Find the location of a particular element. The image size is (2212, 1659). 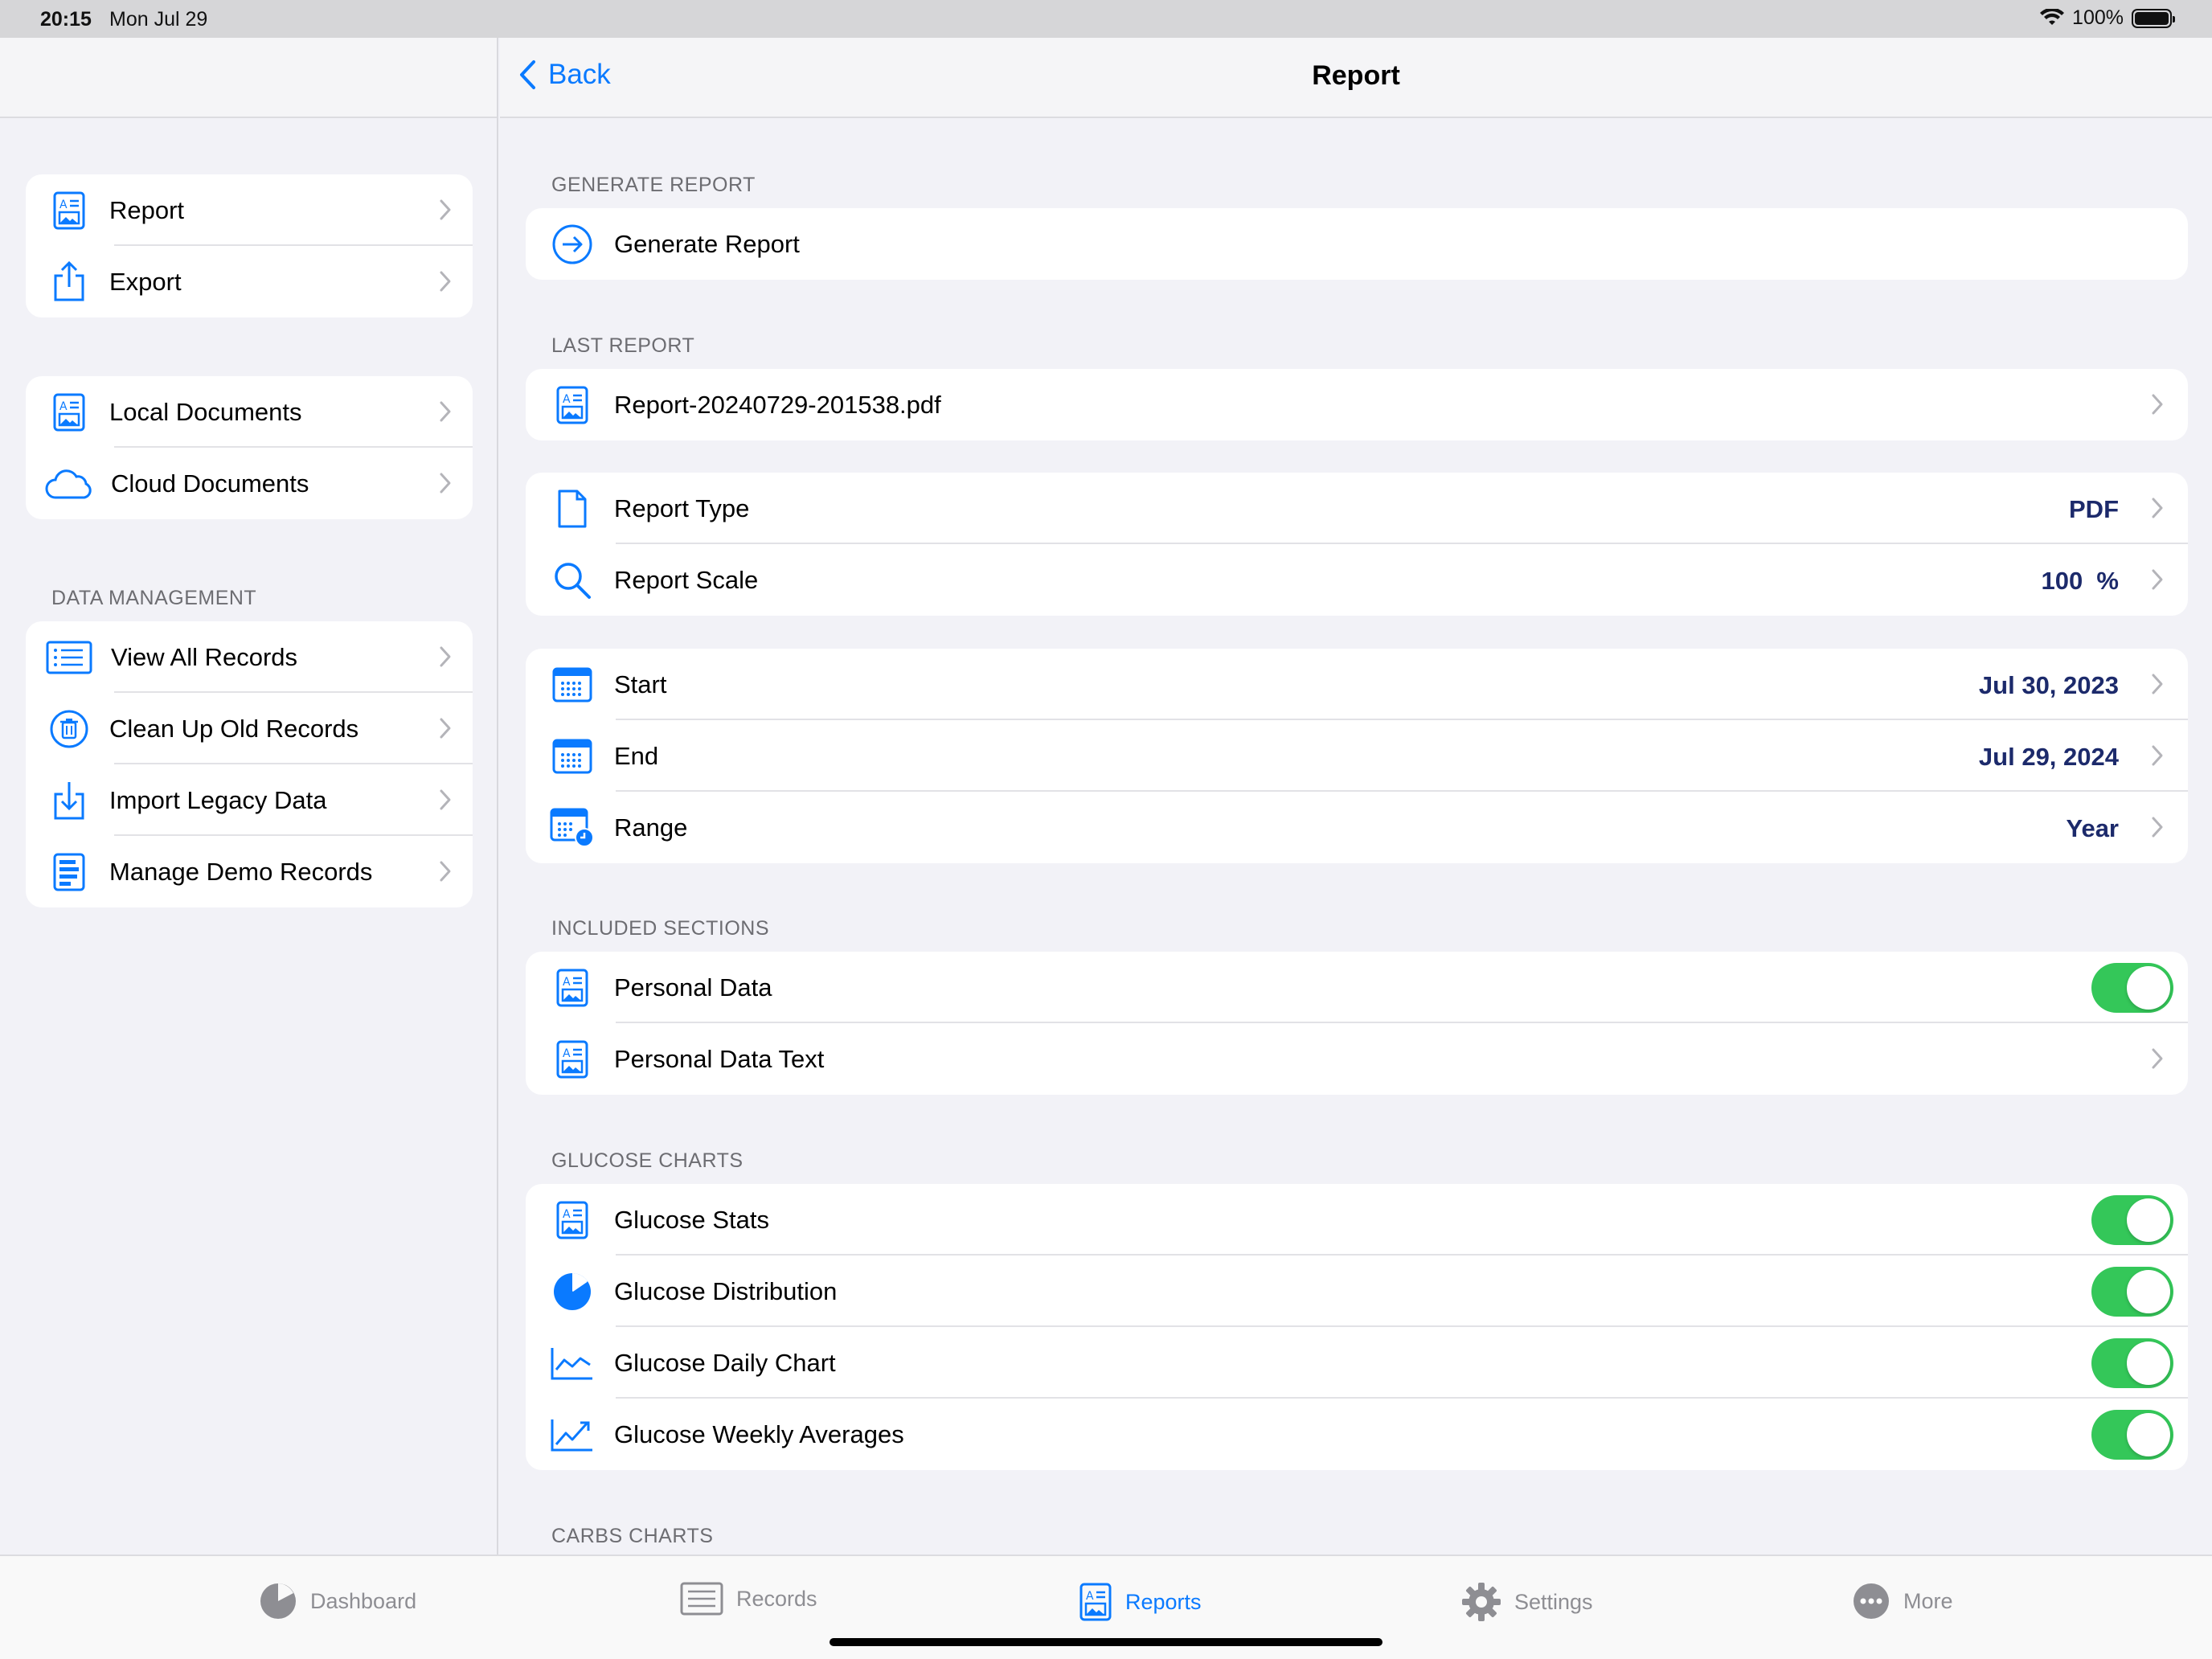

report-scale-row: Report Scale 100 % is located at coordinates (1357, 580).